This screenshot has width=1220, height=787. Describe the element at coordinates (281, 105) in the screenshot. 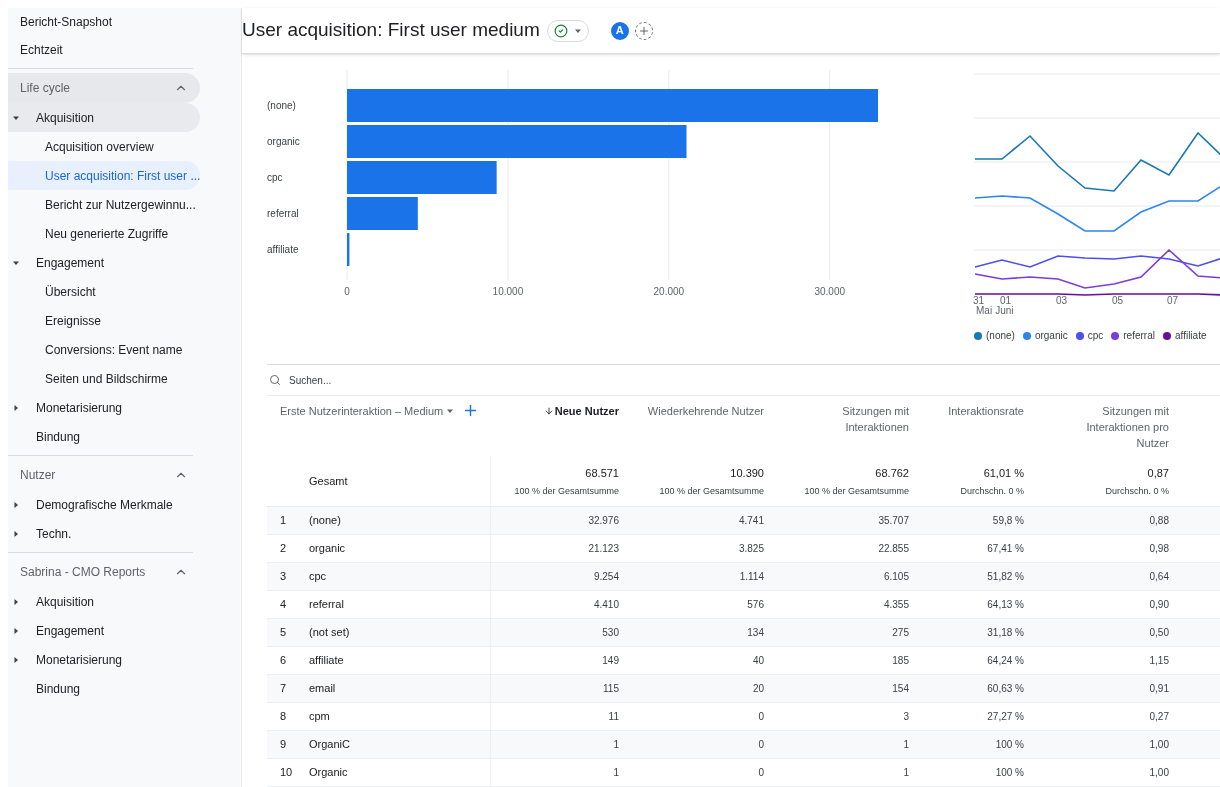

I see `category-label: (none)` at that location.